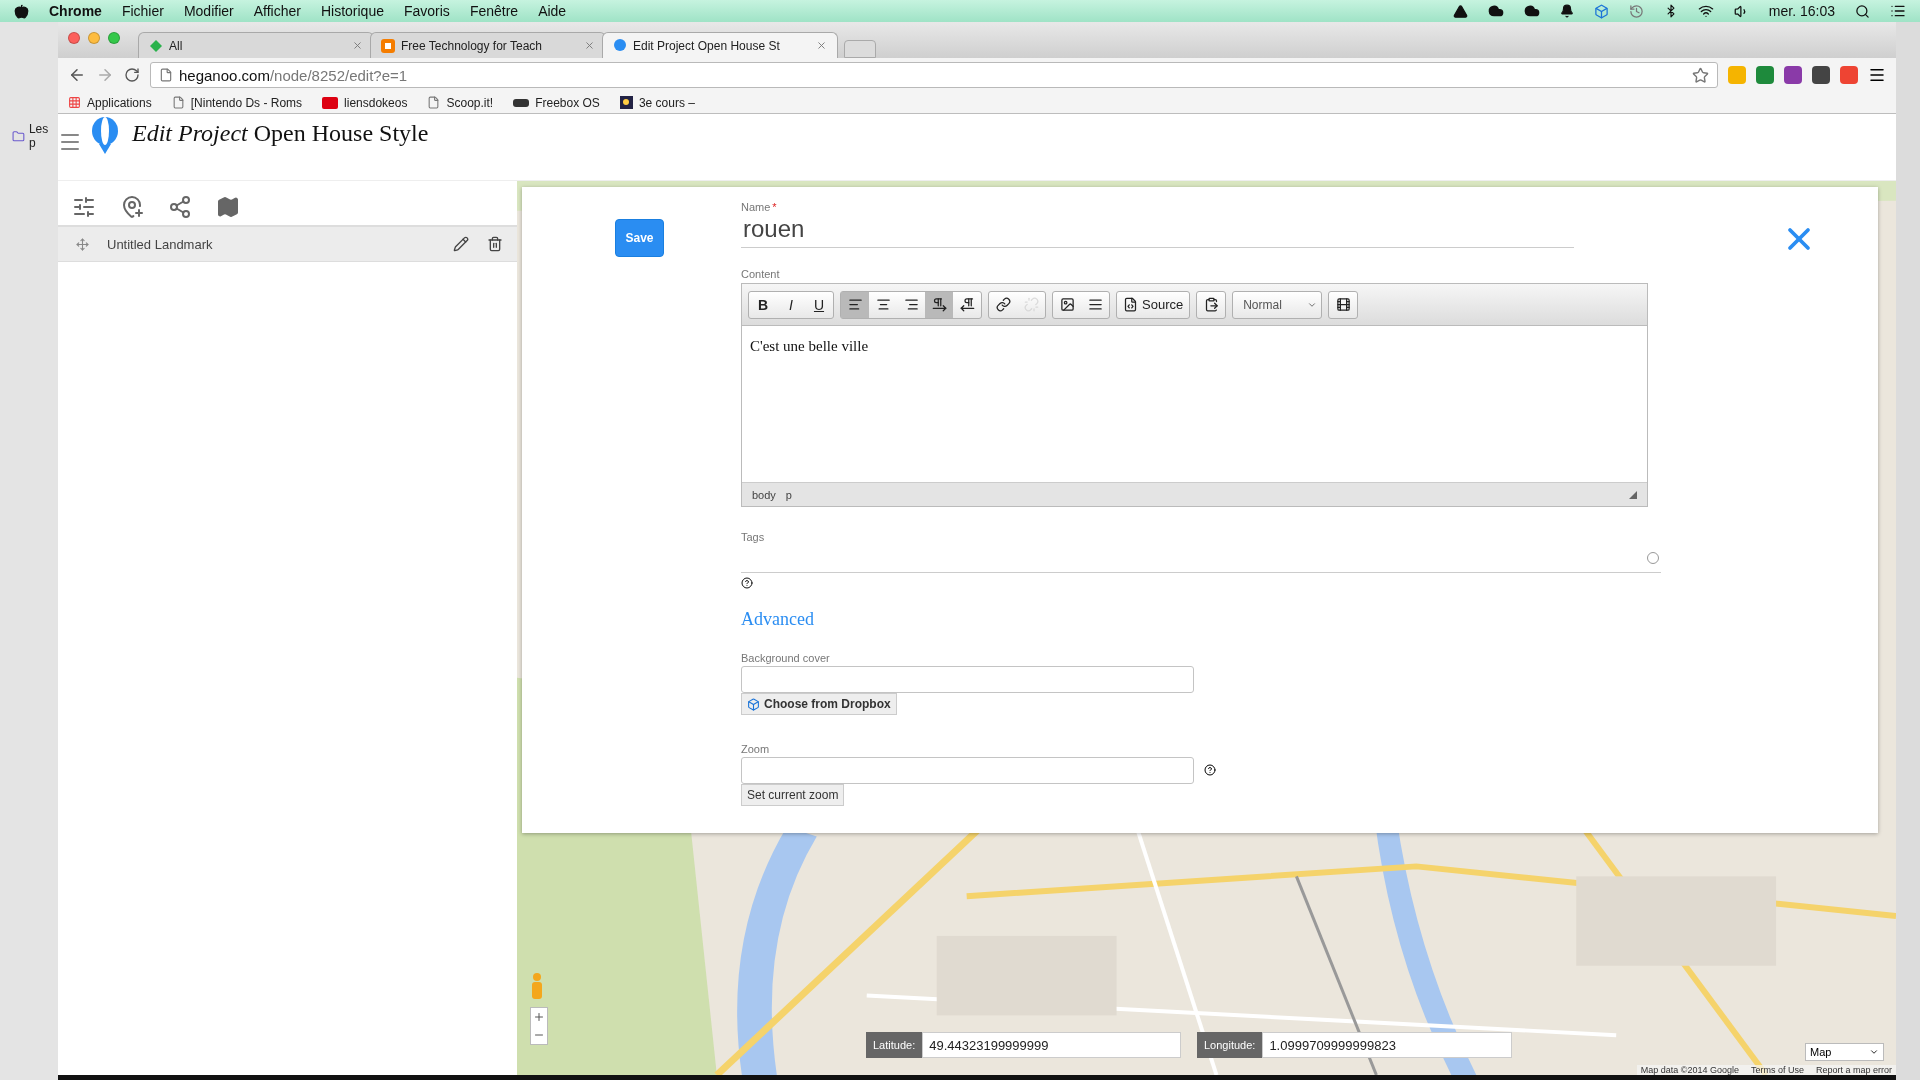 This screenshot has height=1080, width=1920. I want to click on bookmark-item: liensdokeos, so click(365, 102).